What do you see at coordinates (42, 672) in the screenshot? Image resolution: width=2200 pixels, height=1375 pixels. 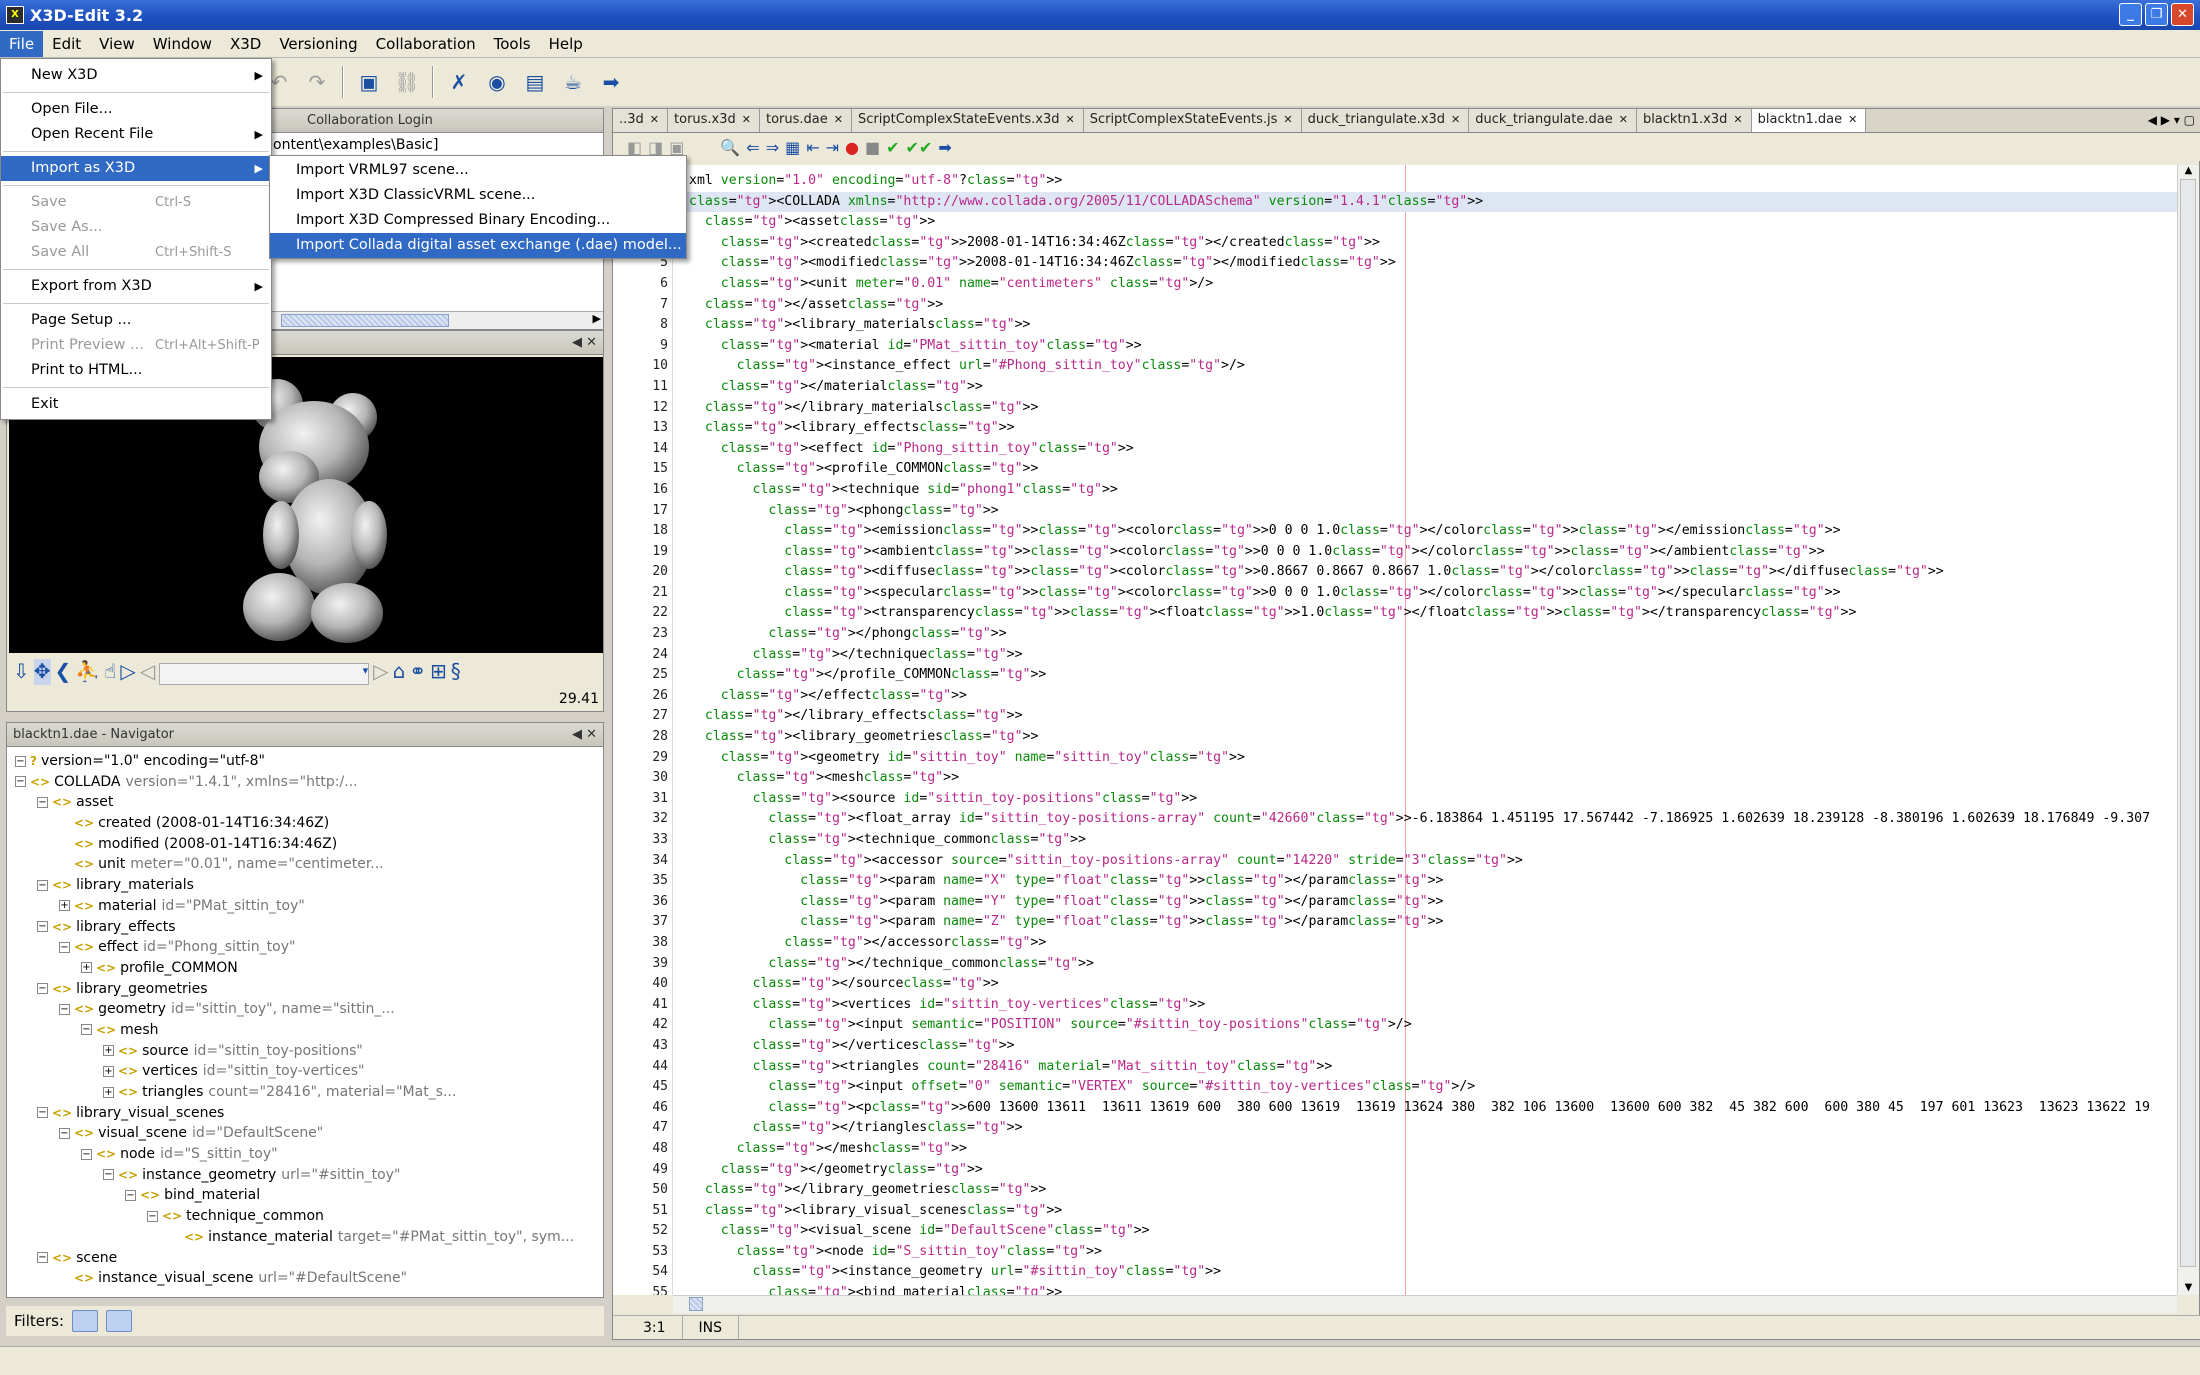 I see `pan-icon: ✥` at bounding box center [42, 672].